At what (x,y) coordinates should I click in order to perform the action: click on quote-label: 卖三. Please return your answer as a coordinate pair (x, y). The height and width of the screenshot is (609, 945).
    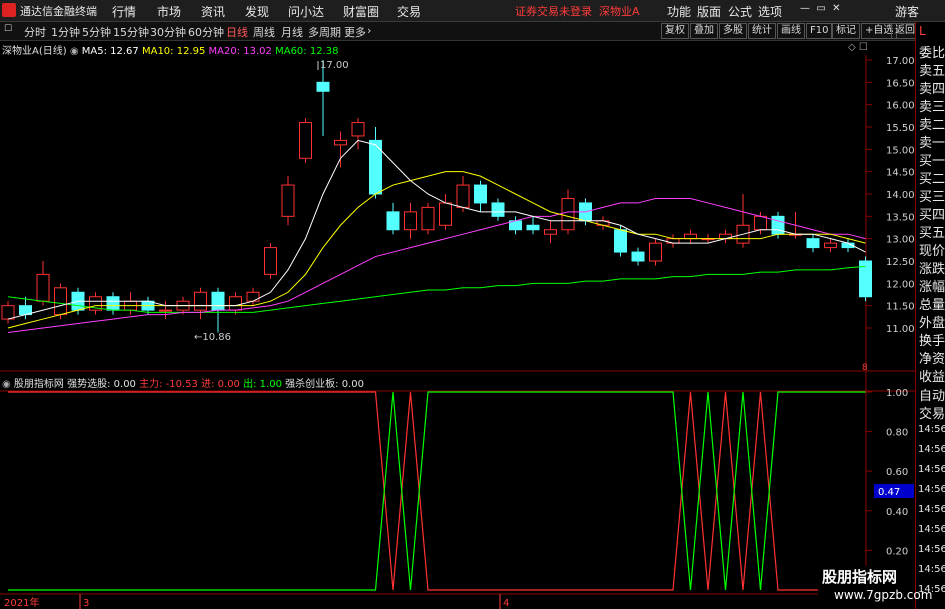
    Looking at the image, I should click on (932, 107).